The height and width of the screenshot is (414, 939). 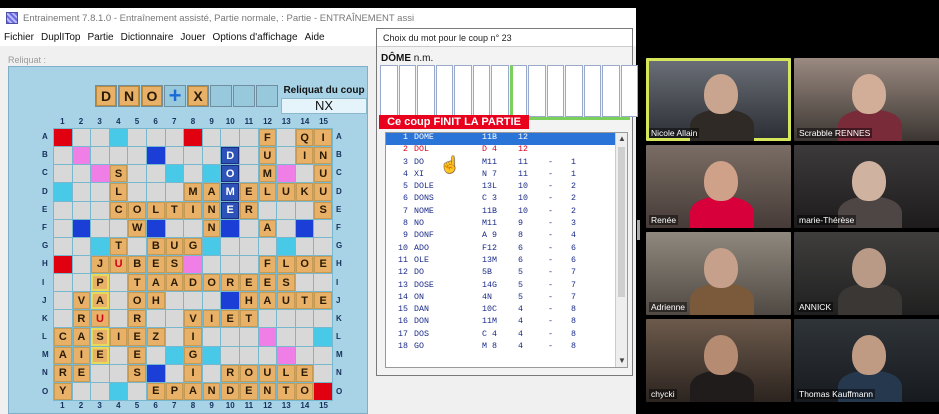 I want to click on word-list-row: 11 OLE 13M 6 - 6, so click(x=506, y=262).